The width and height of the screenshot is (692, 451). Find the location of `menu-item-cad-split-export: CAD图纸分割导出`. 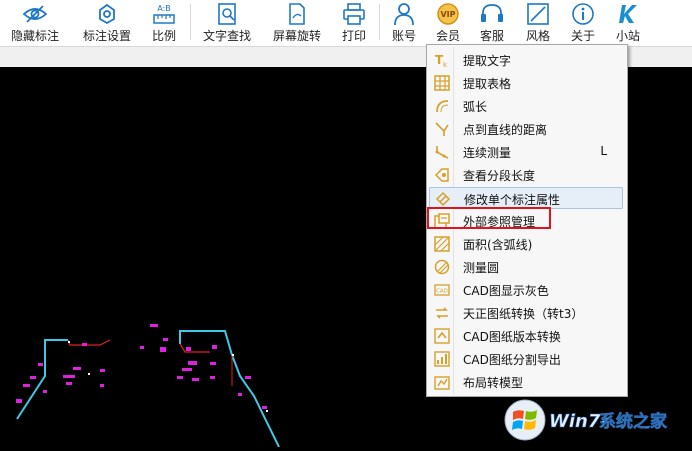

menu-item-cad-split-export: CAD图纸分割导出 is located at coordinates (526, 359).